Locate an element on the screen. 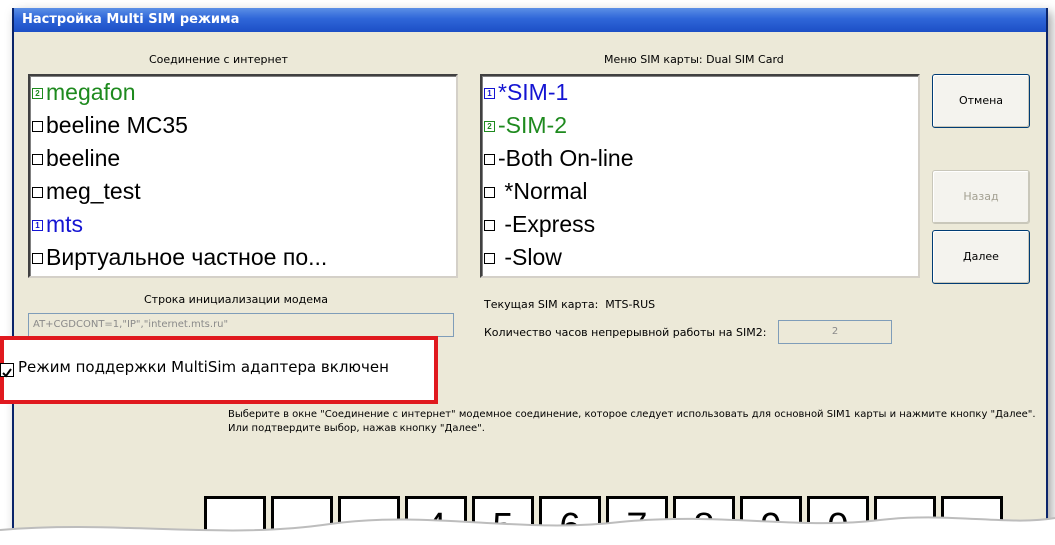 The image size is (1055, 545). check-icon is located at coordinates (7, 373).